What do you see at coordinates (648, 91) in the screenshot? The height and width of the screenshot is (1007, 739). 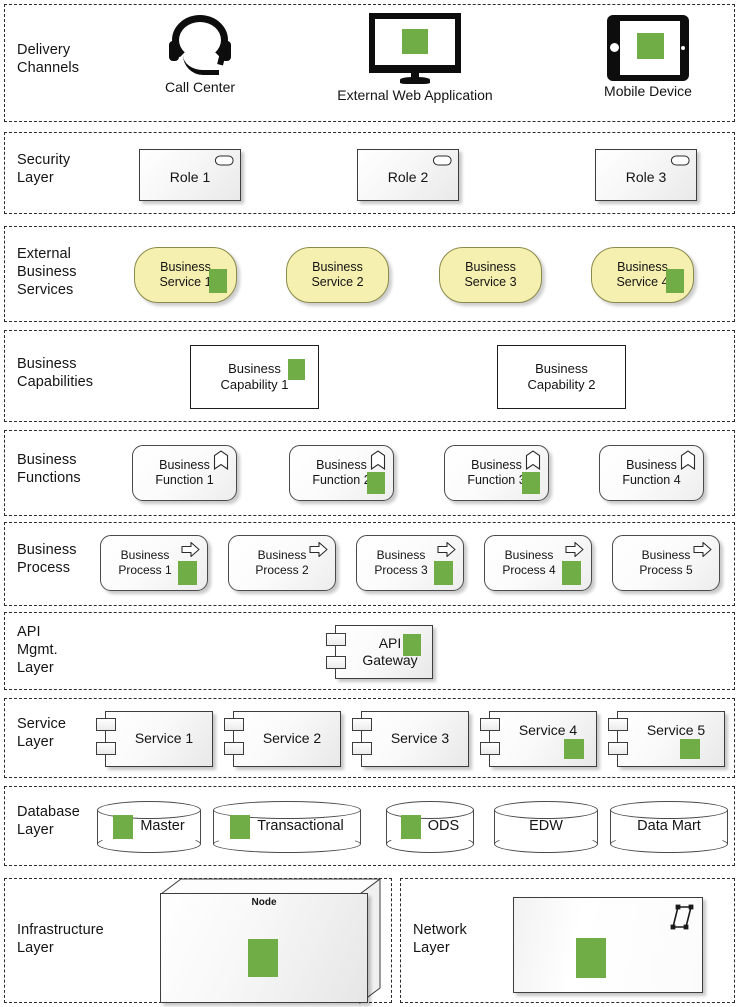 I see `channel-label: Mobile Device` at bounding box center [648, 91].